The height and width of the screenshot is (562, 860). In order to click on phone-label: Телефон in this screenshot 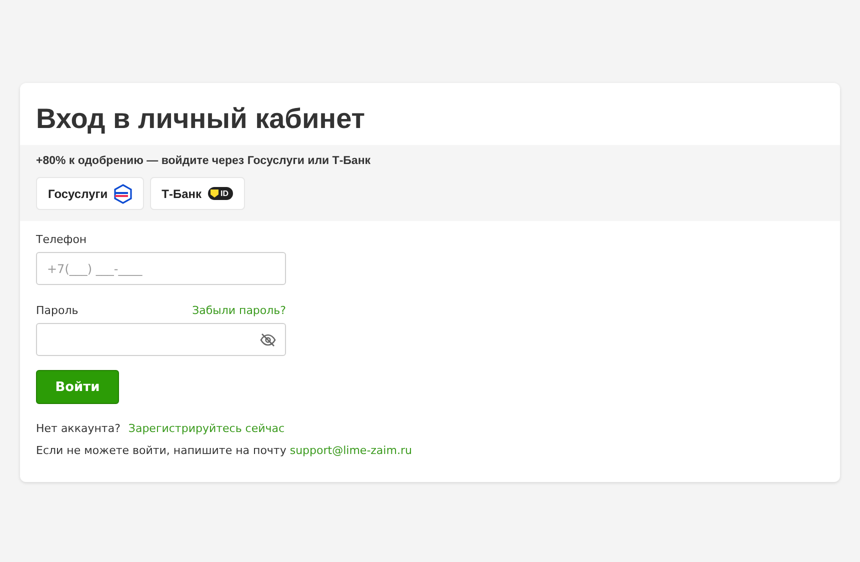, I will do `click(61, 239)`.